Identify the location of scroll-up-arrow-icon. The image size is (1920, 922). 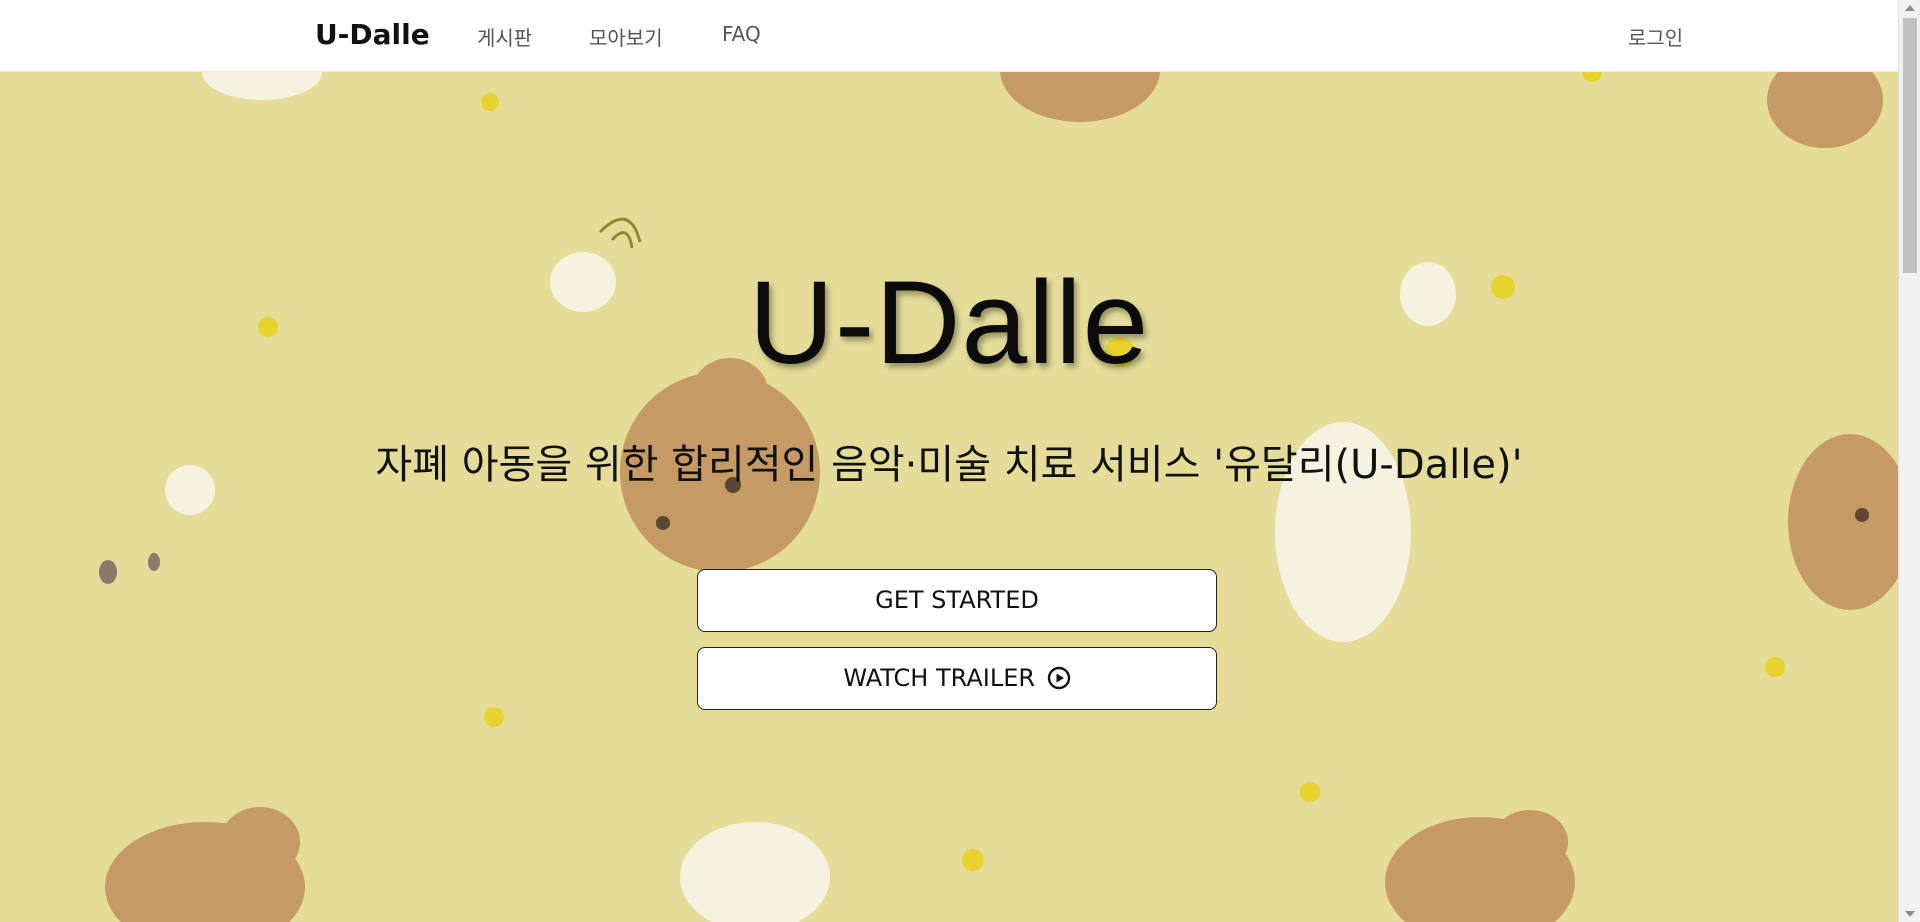
(1910, 8).